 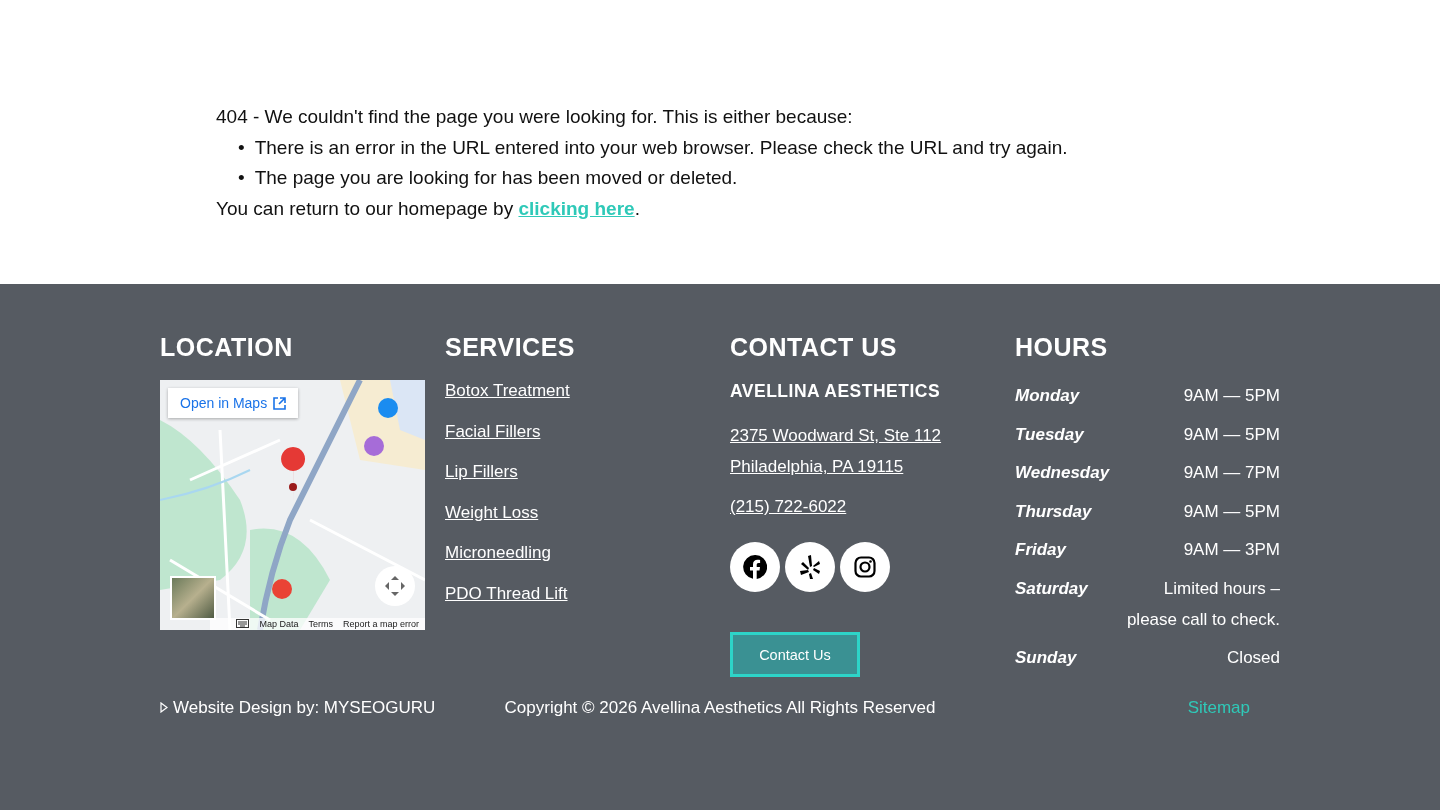 What do you see at coordinates (1202, 604) in the screenshot?
I see `opening-hours: Limited hours – please call to check.` at bounding box center [1202, 604].